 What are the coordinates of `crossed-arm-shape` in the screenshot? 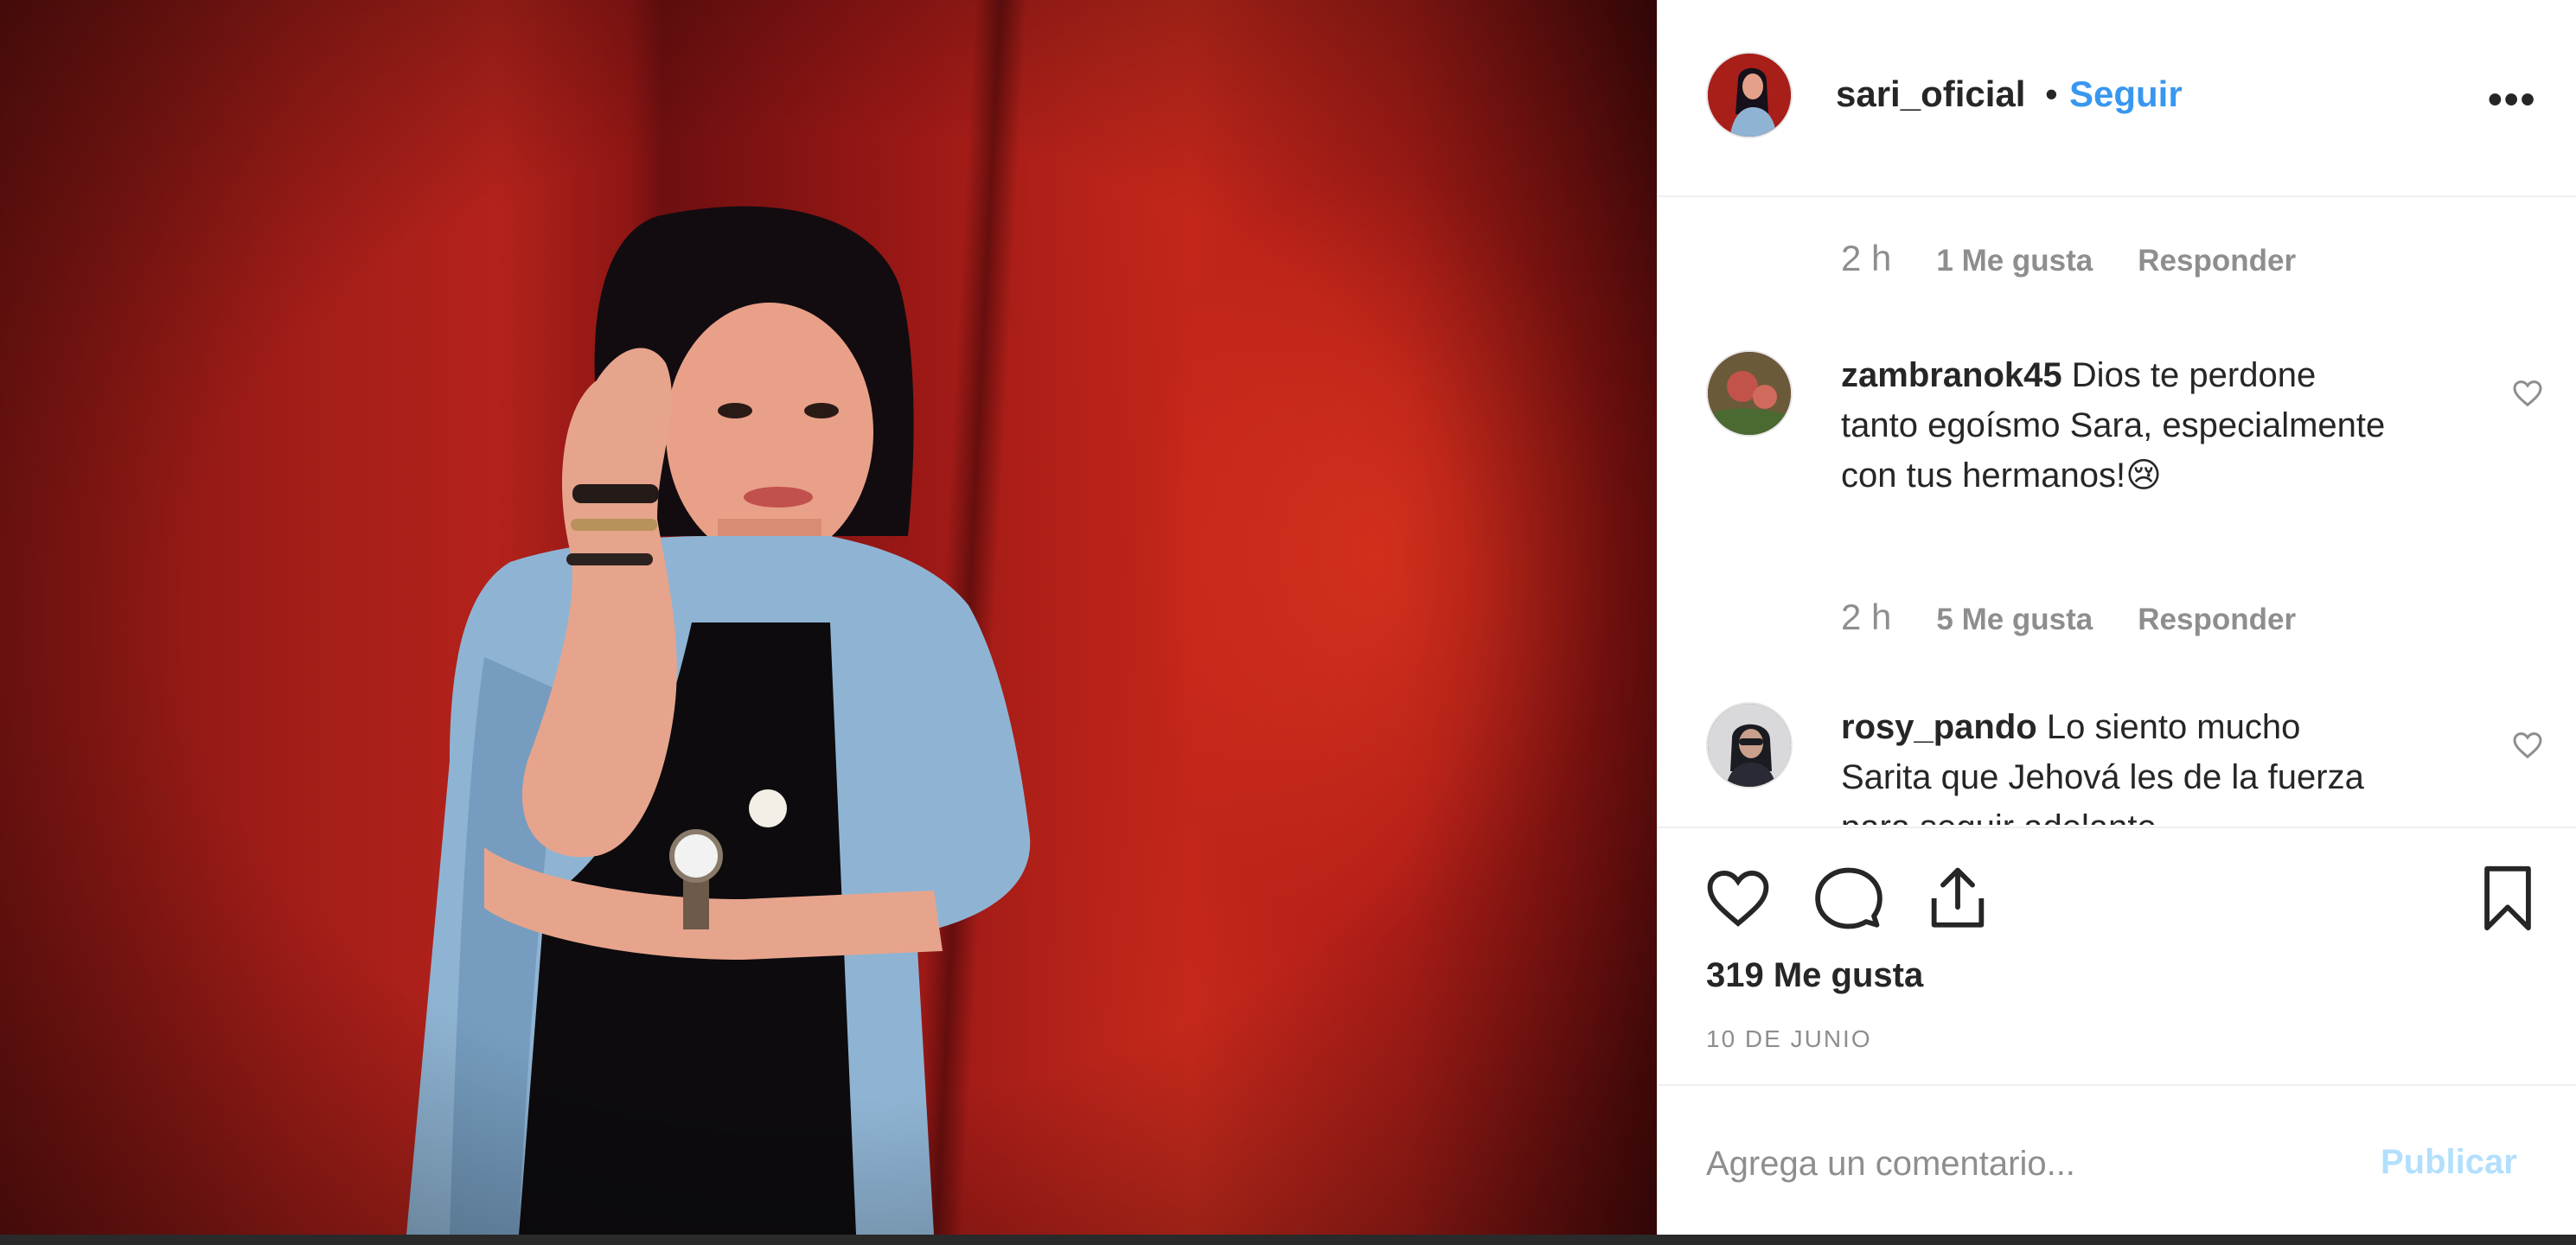 It's located at (713, 903).